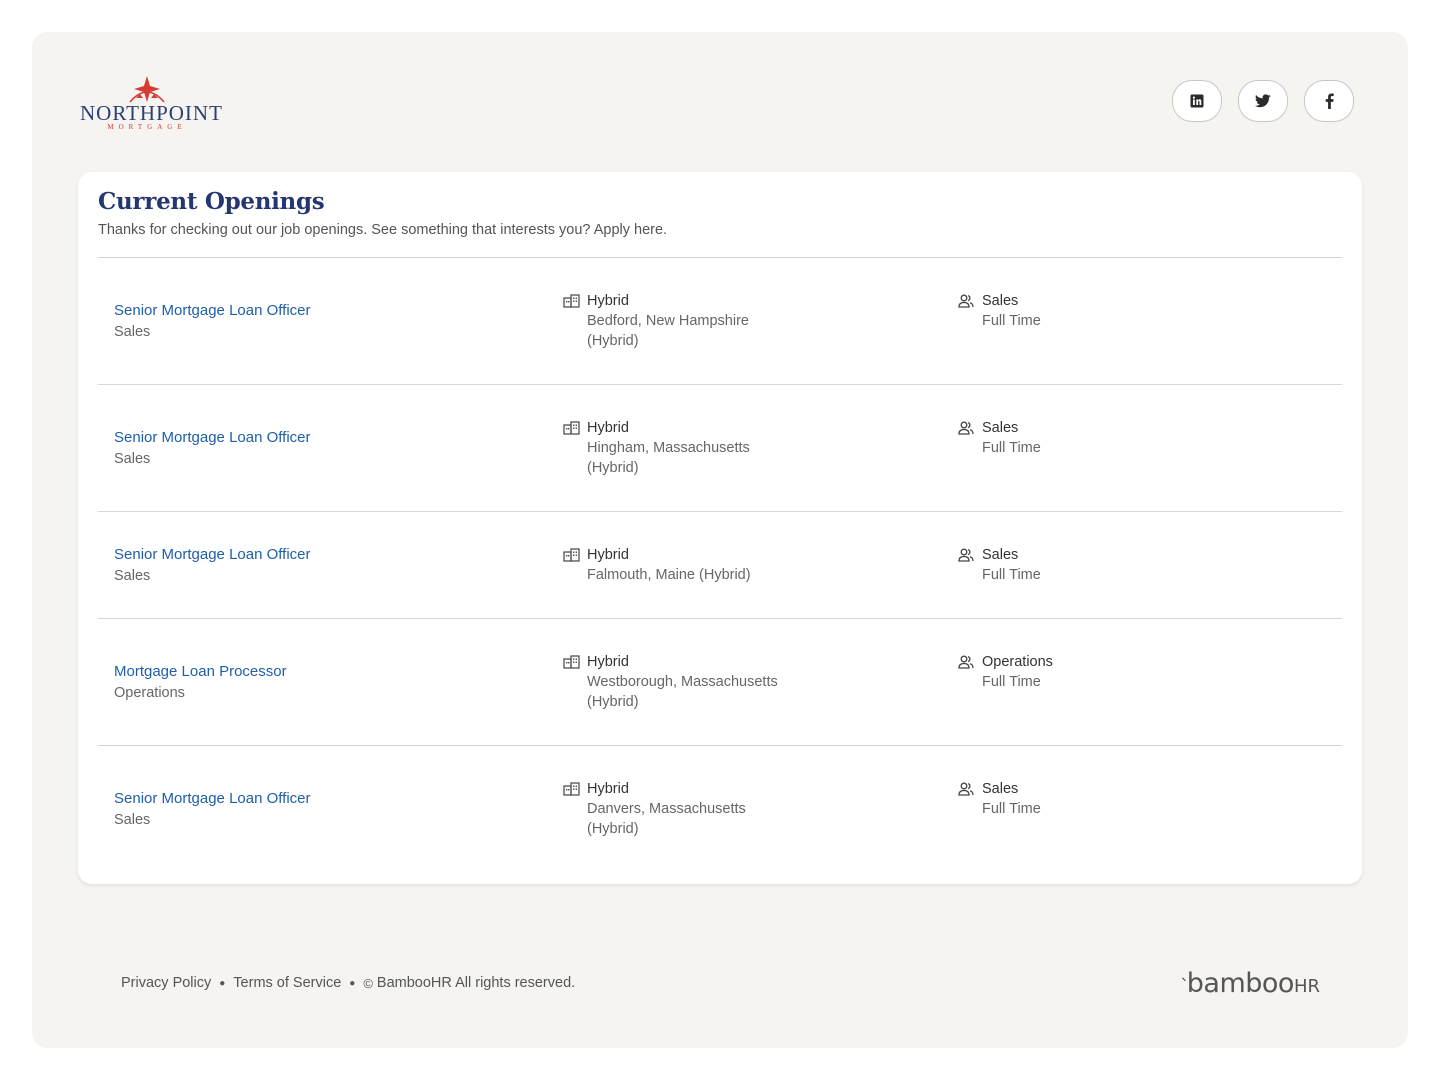 Image resolution: width=1440 pixels, height=1080 pixels. Describe the element at coordinates (368, 983) in the screenshot. I see `copyright-icon: ©` at that location.